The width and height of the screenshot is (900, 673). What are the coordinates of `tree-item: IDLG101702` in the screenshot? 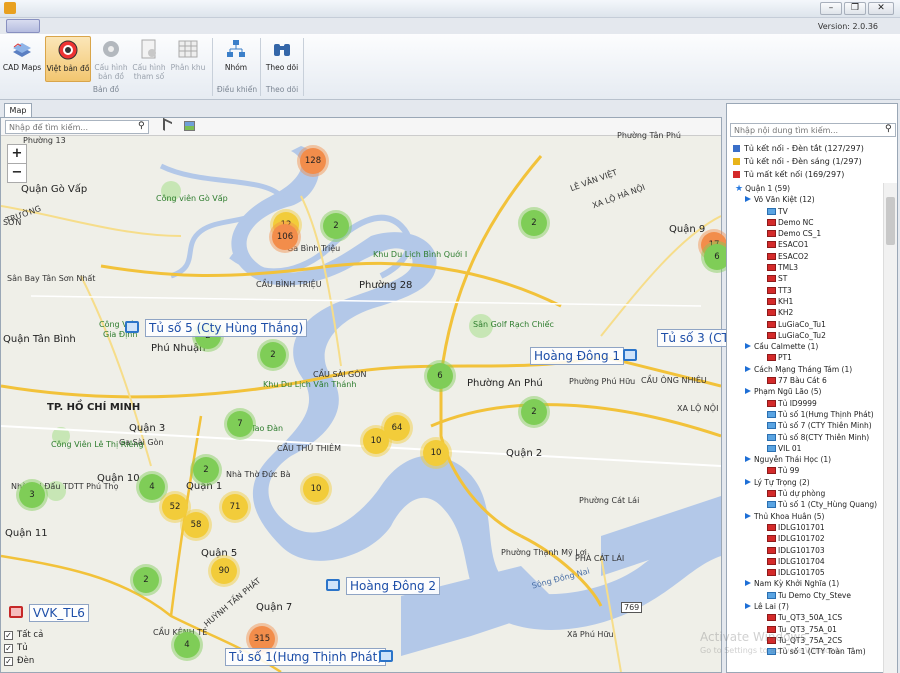 It's located at (805, 538).